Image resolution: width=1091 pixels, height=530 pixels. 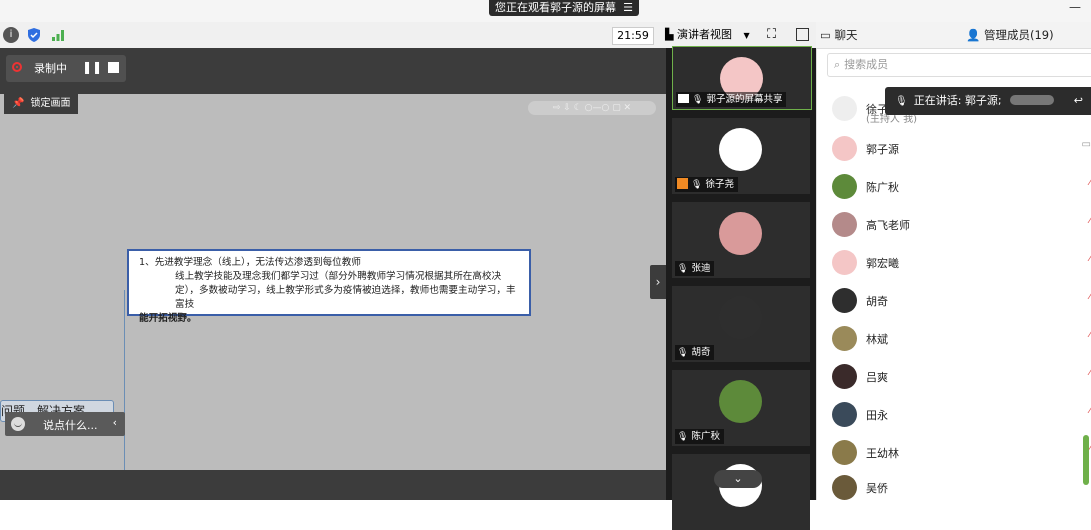 I want to click on pause-recording-button: ❚❚, so click(x=92, y=67).